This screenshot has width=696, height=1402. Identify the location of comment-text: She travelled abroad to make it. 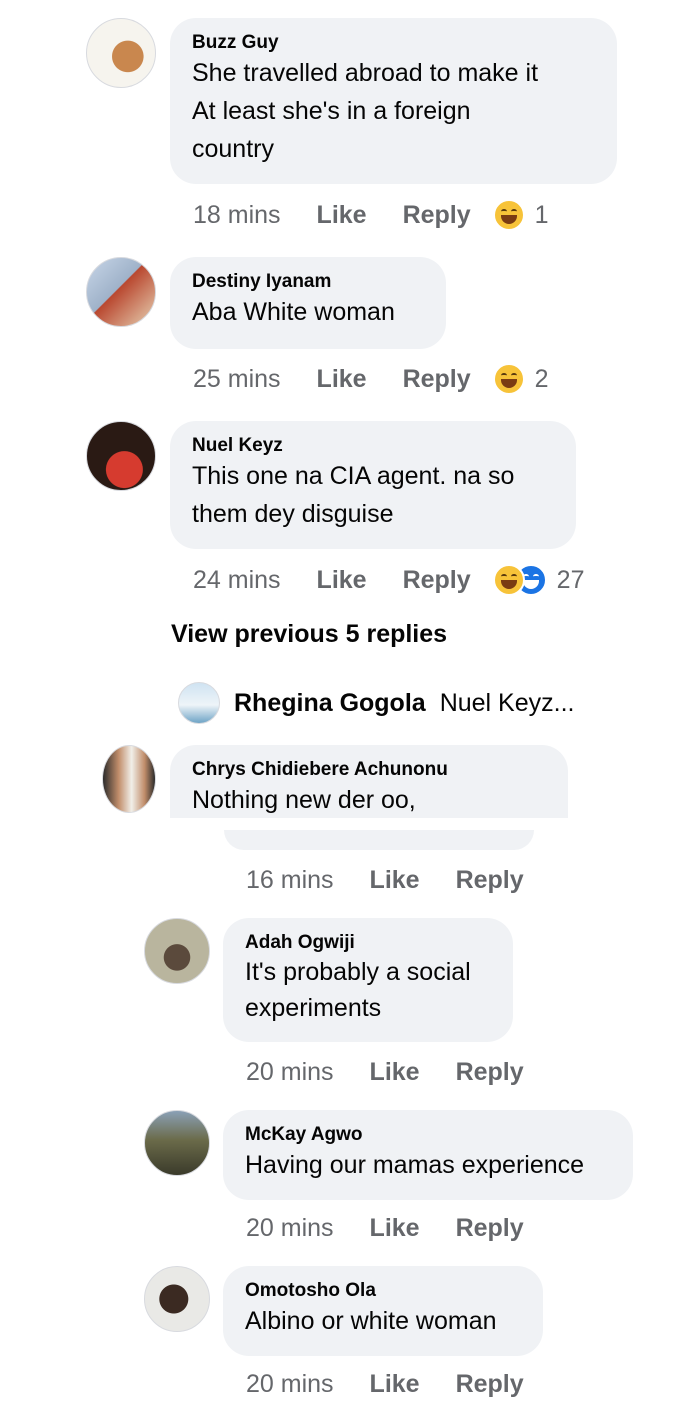
(365, 73).